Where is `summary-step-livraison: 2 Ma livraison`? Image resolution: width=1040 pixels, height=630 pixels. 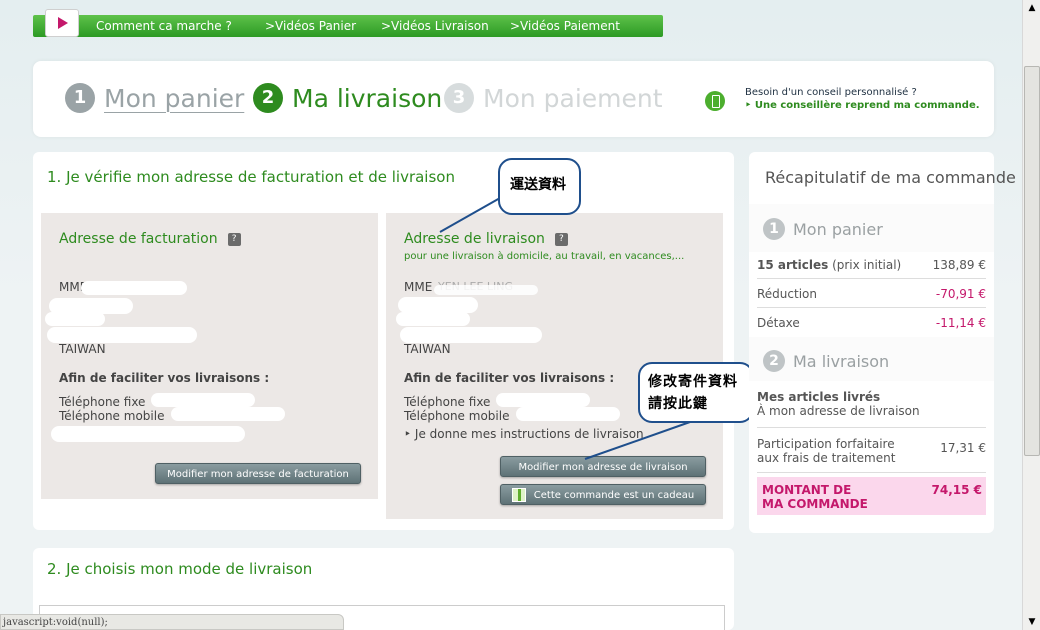
summary-step-livraison: 2 Ma livraison is located at coordinates (826, 361).